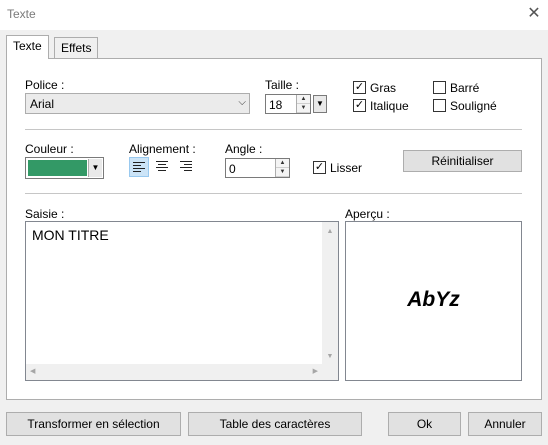 This screenshot has width=548, height=445. Describe the element at coordinates (383, 88) in the screenshot. I see `bold-label: Gras` at that location.